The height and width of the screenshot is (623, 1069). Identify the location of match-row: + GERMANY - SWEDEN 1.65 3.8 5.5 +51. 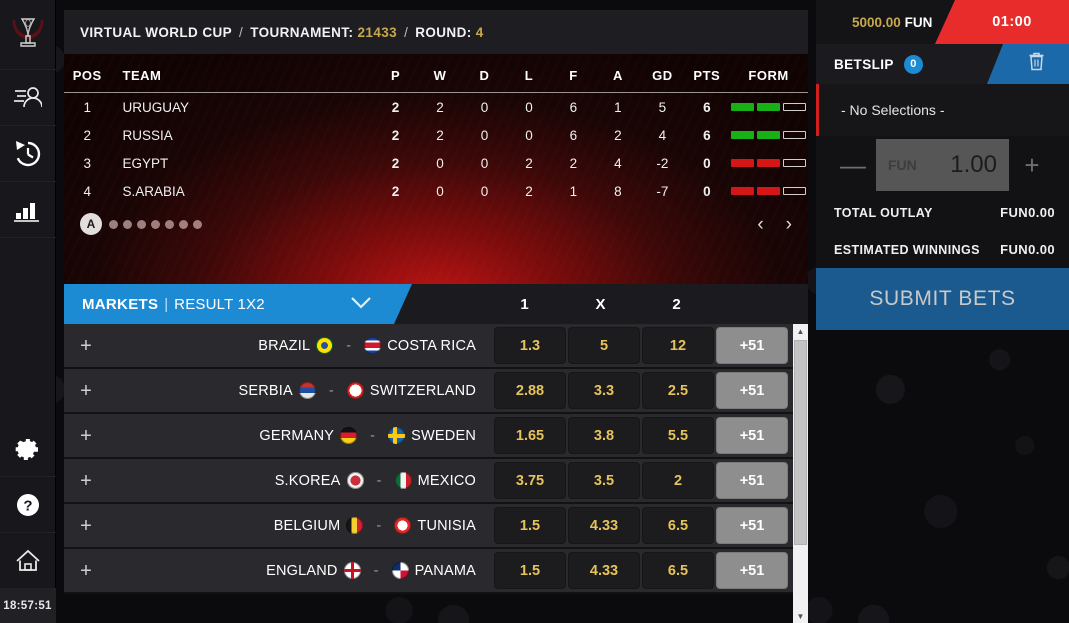
(436, 436).